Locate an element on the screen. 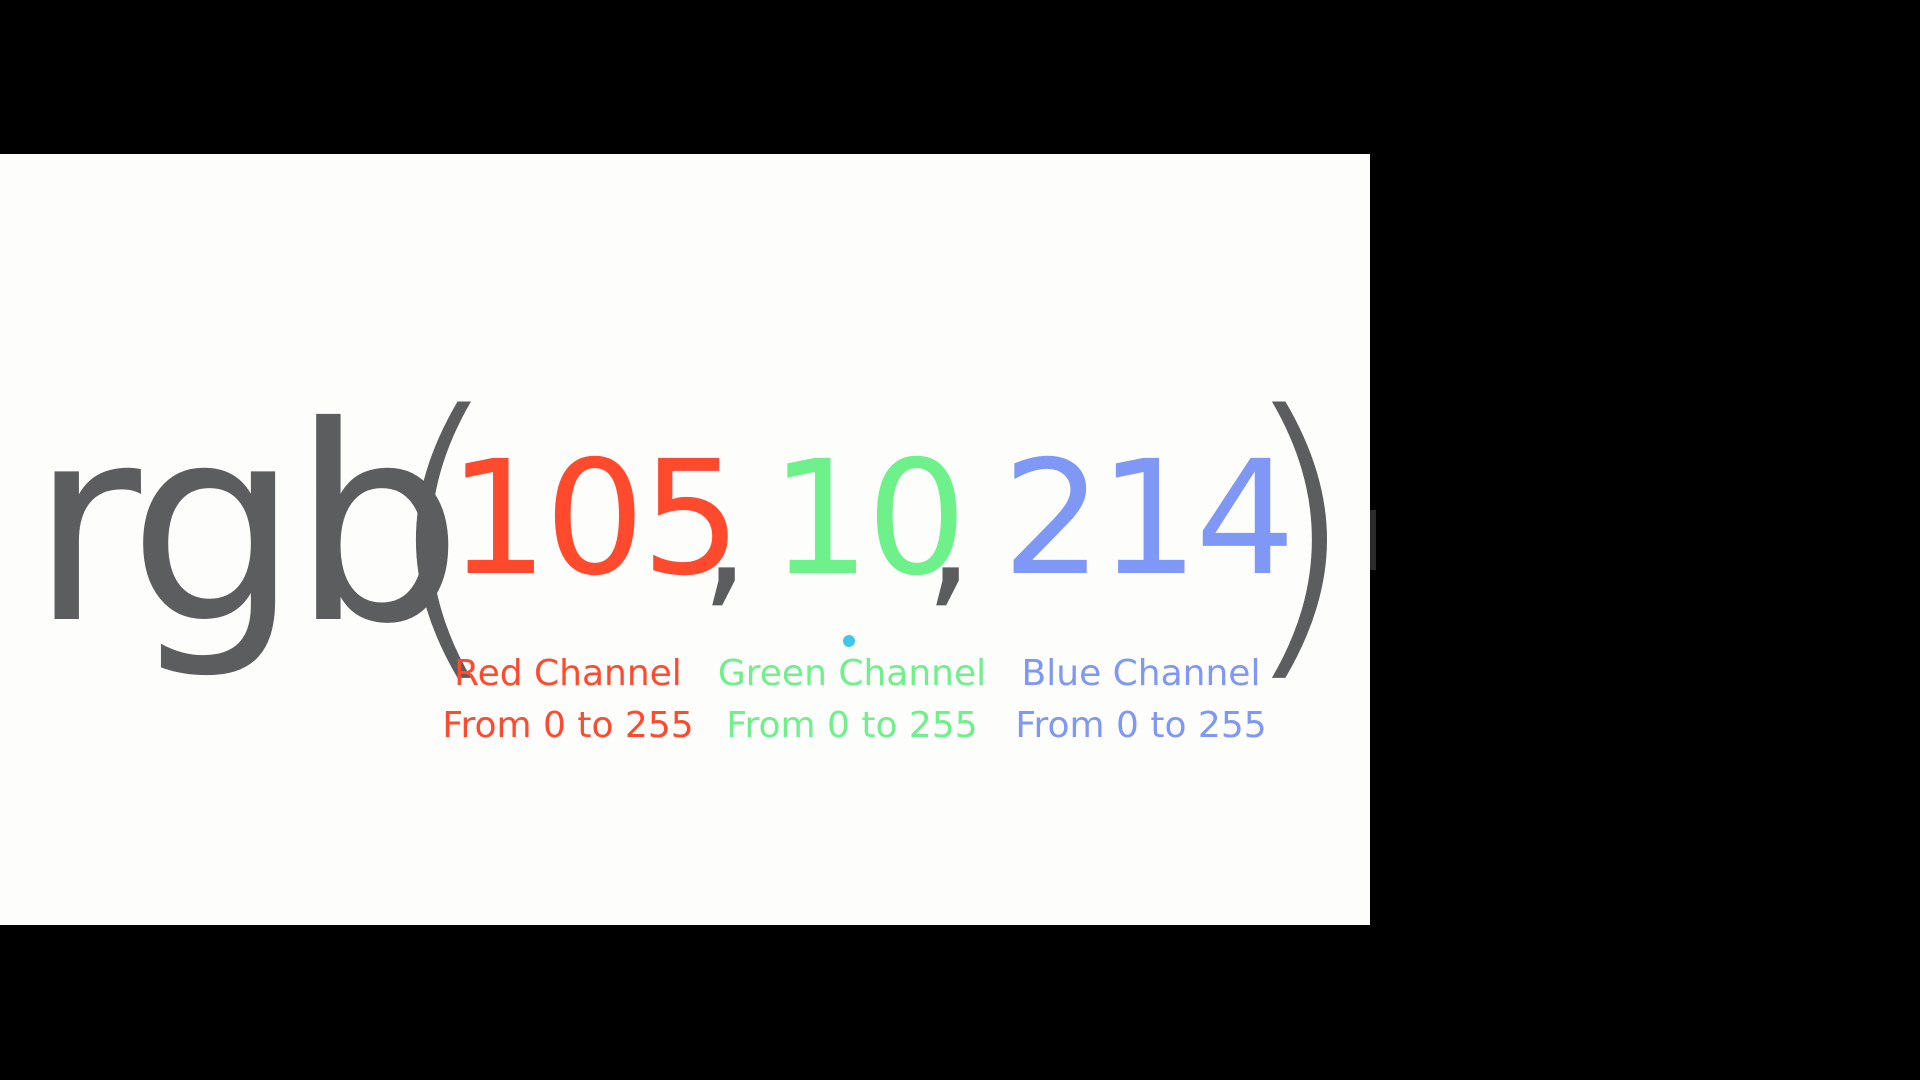  red-channel-caption: Red Channel From 0 to 255 is located at coordinates (568, 700).